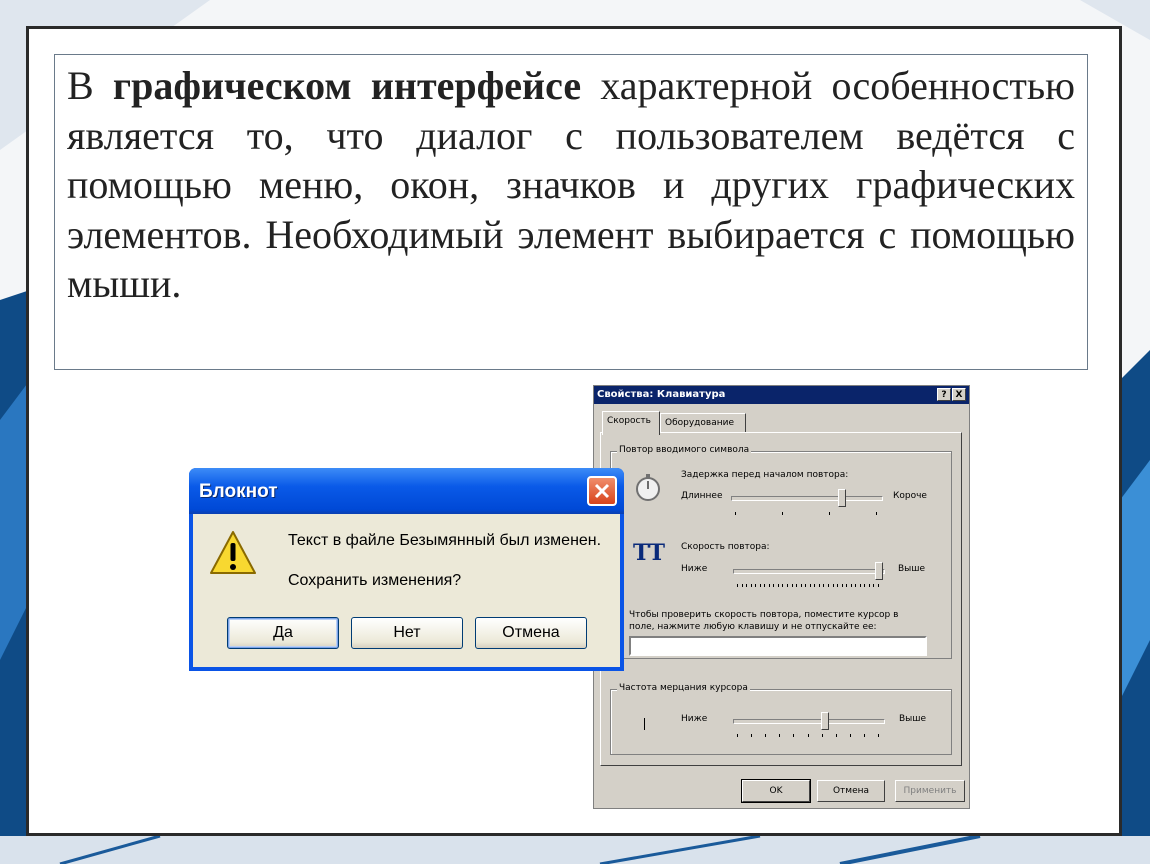 This screenshot has height=864, width=1150. I want to click on repeat-group-title: Повтор вводимого символа, so click(684, 450).